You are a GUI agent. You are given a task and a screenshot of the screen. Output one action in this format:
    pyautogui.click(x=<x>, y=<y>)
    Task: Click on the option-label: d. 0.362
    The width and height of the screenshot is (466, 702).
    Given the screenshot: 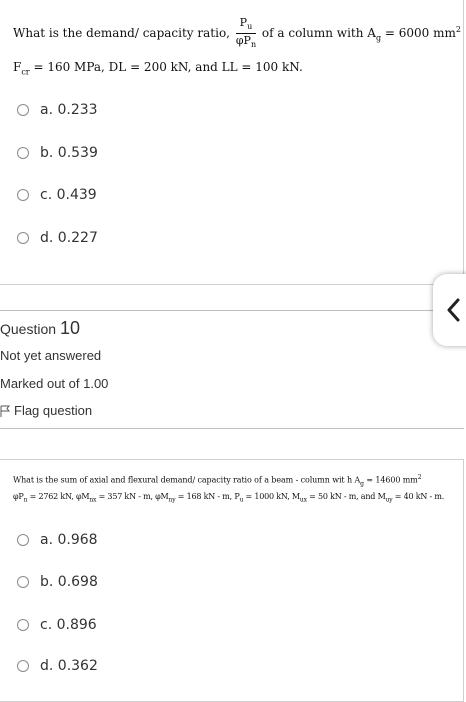 What is the action you would take?
    pyautogui.click(x=69, y=666)
    